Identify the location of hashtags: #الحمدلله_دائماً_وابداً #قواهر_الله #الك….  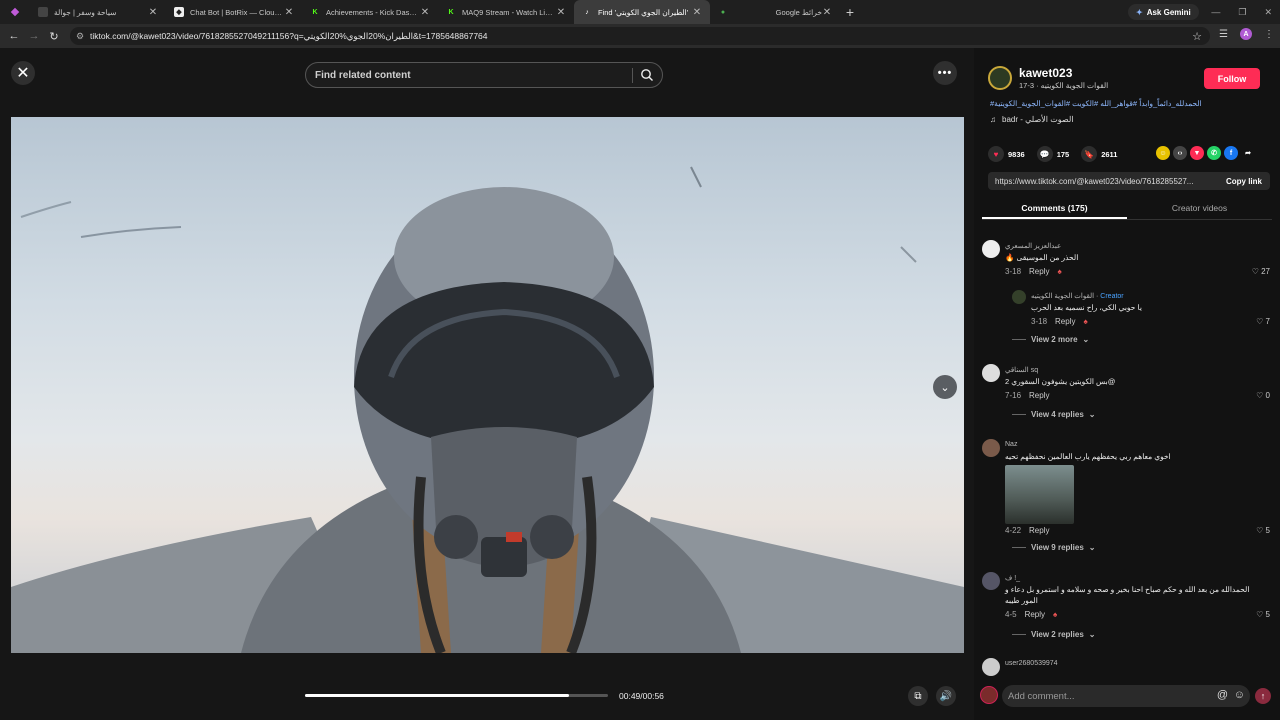
(1096, 103).